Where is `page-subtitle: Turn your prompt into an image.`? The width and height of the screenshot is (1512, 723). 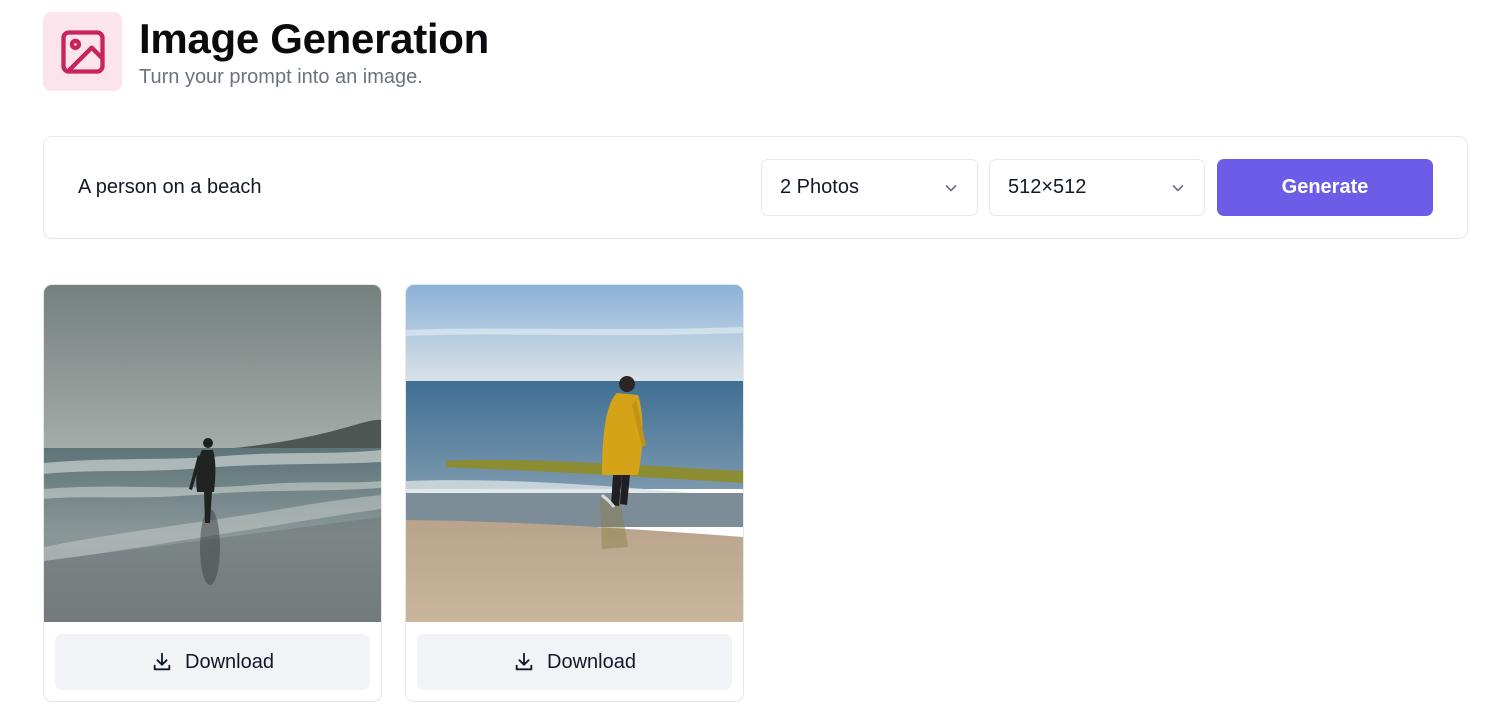
page-subtitle: Turn your prompt into an image. is located at coordinates (281, 77).